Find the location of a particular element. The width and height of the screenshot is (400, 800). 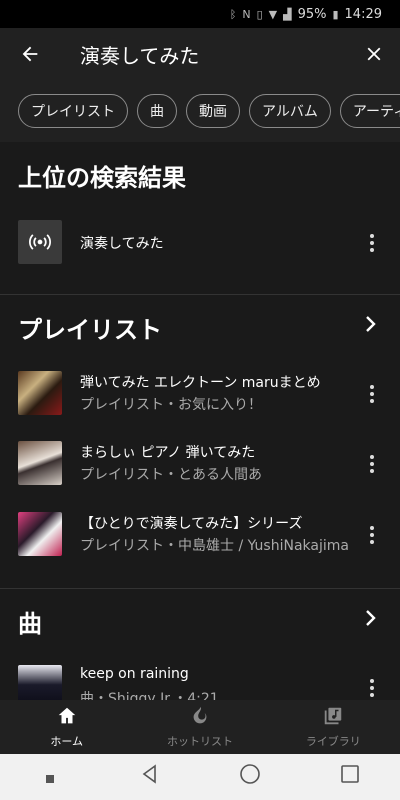

back-triangle-icon is located at coordinates (150, 777).